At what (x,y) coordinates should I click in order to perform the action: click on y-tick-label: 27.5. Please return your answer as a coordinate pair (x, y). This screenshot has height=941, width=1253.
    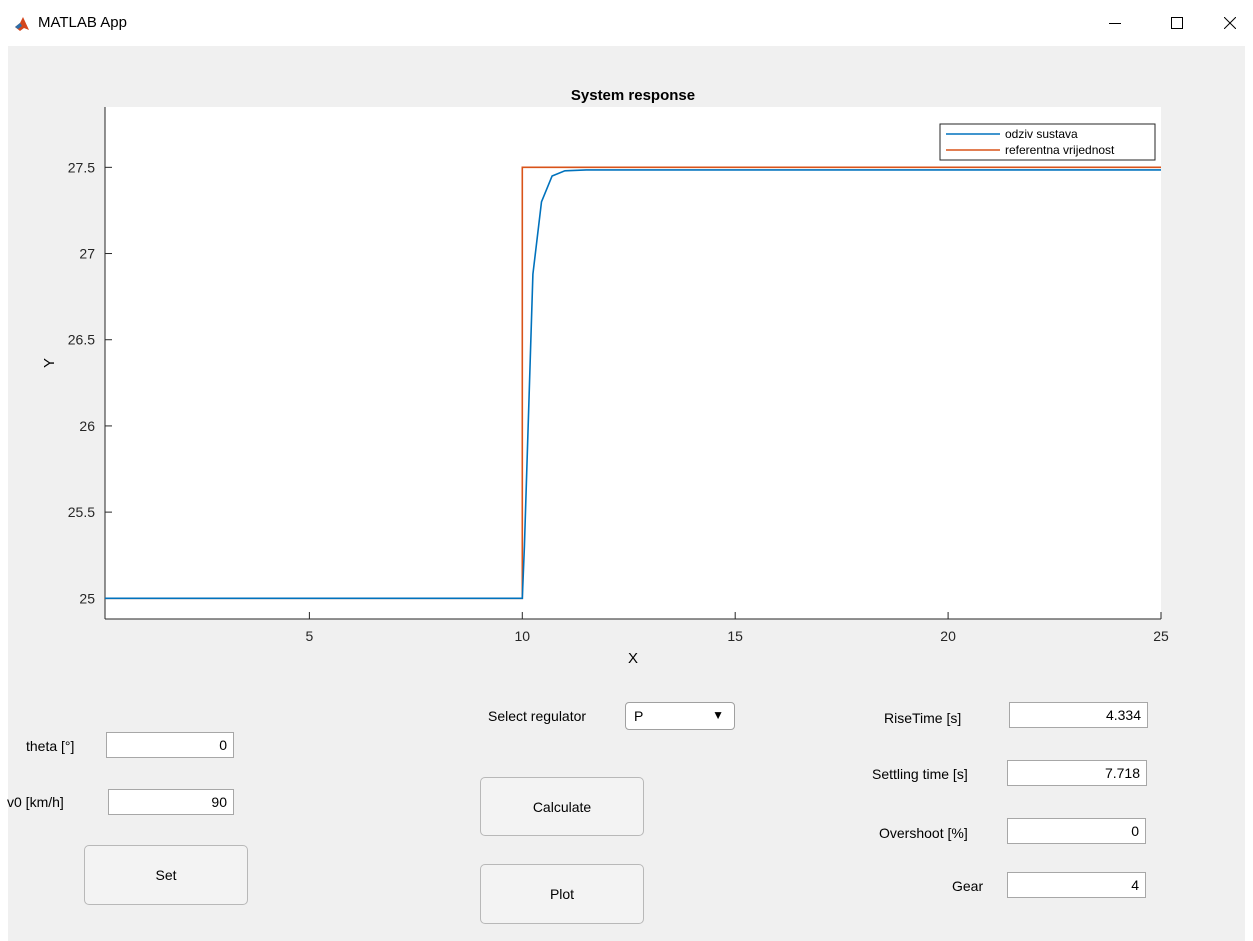
    Looking at the image, I should click on (81, 167).